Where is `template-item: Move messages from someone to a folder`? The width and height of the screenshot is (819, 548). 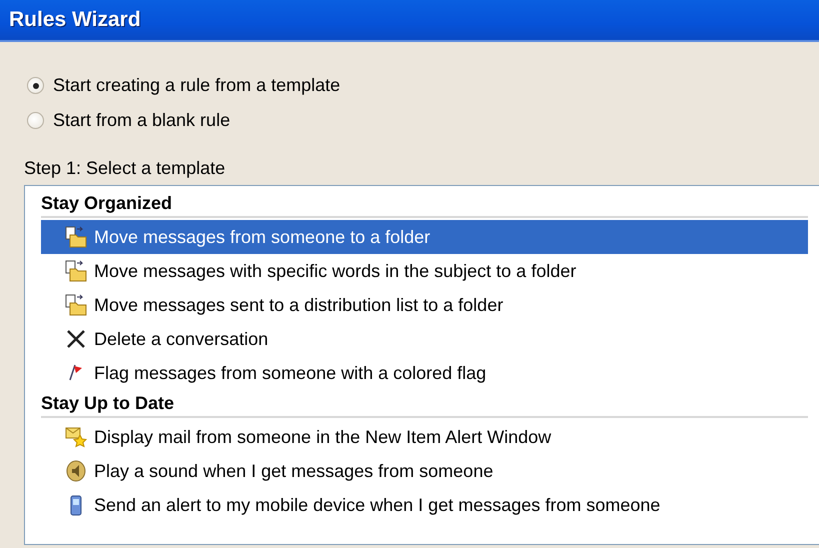
template-item: Move messages from someone to a folder is located at coordinates (424, 237).